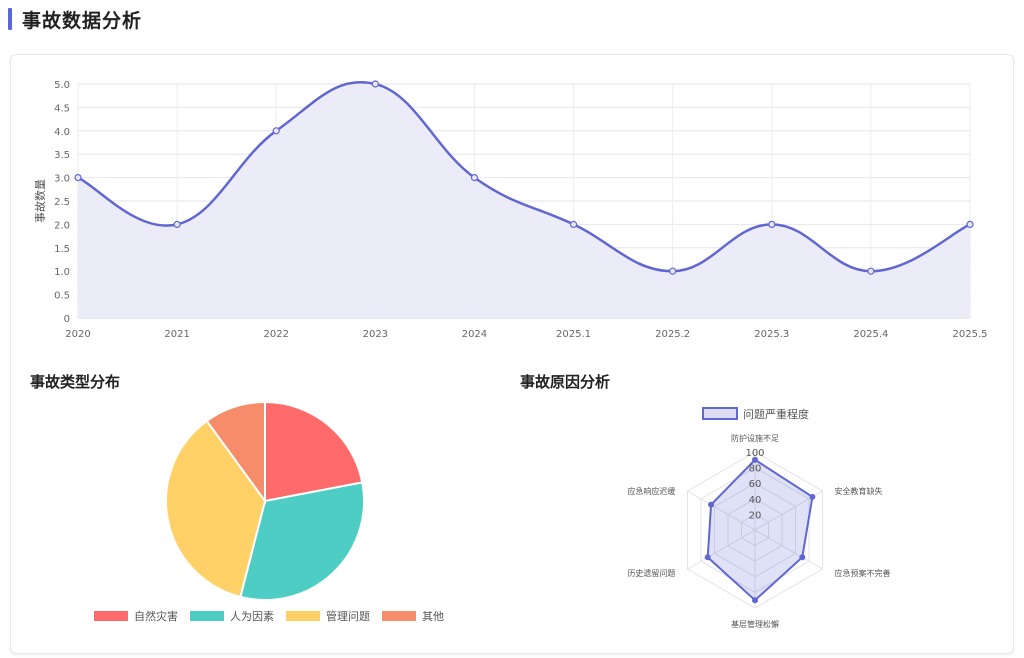 The image size is (1024, 658). Describe the element at coordinates (755, 438) in the screenshot. I see `radar-axis-label: 防护设施不足` at that location.